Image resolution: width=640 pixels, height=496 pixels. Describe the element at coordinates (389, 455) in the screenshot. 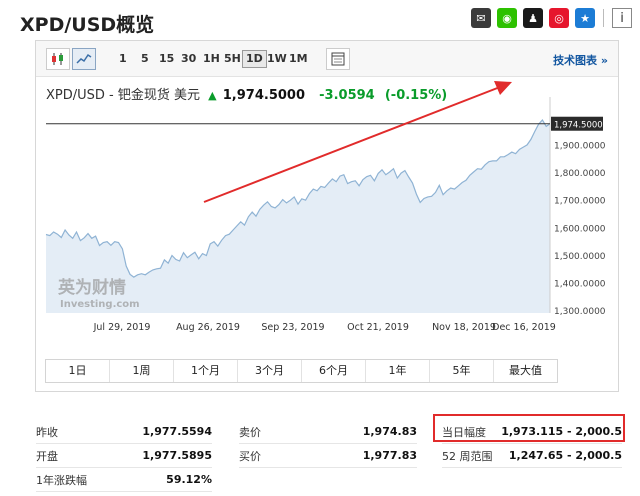

I see `stat-value: 1,977.83` at that location.